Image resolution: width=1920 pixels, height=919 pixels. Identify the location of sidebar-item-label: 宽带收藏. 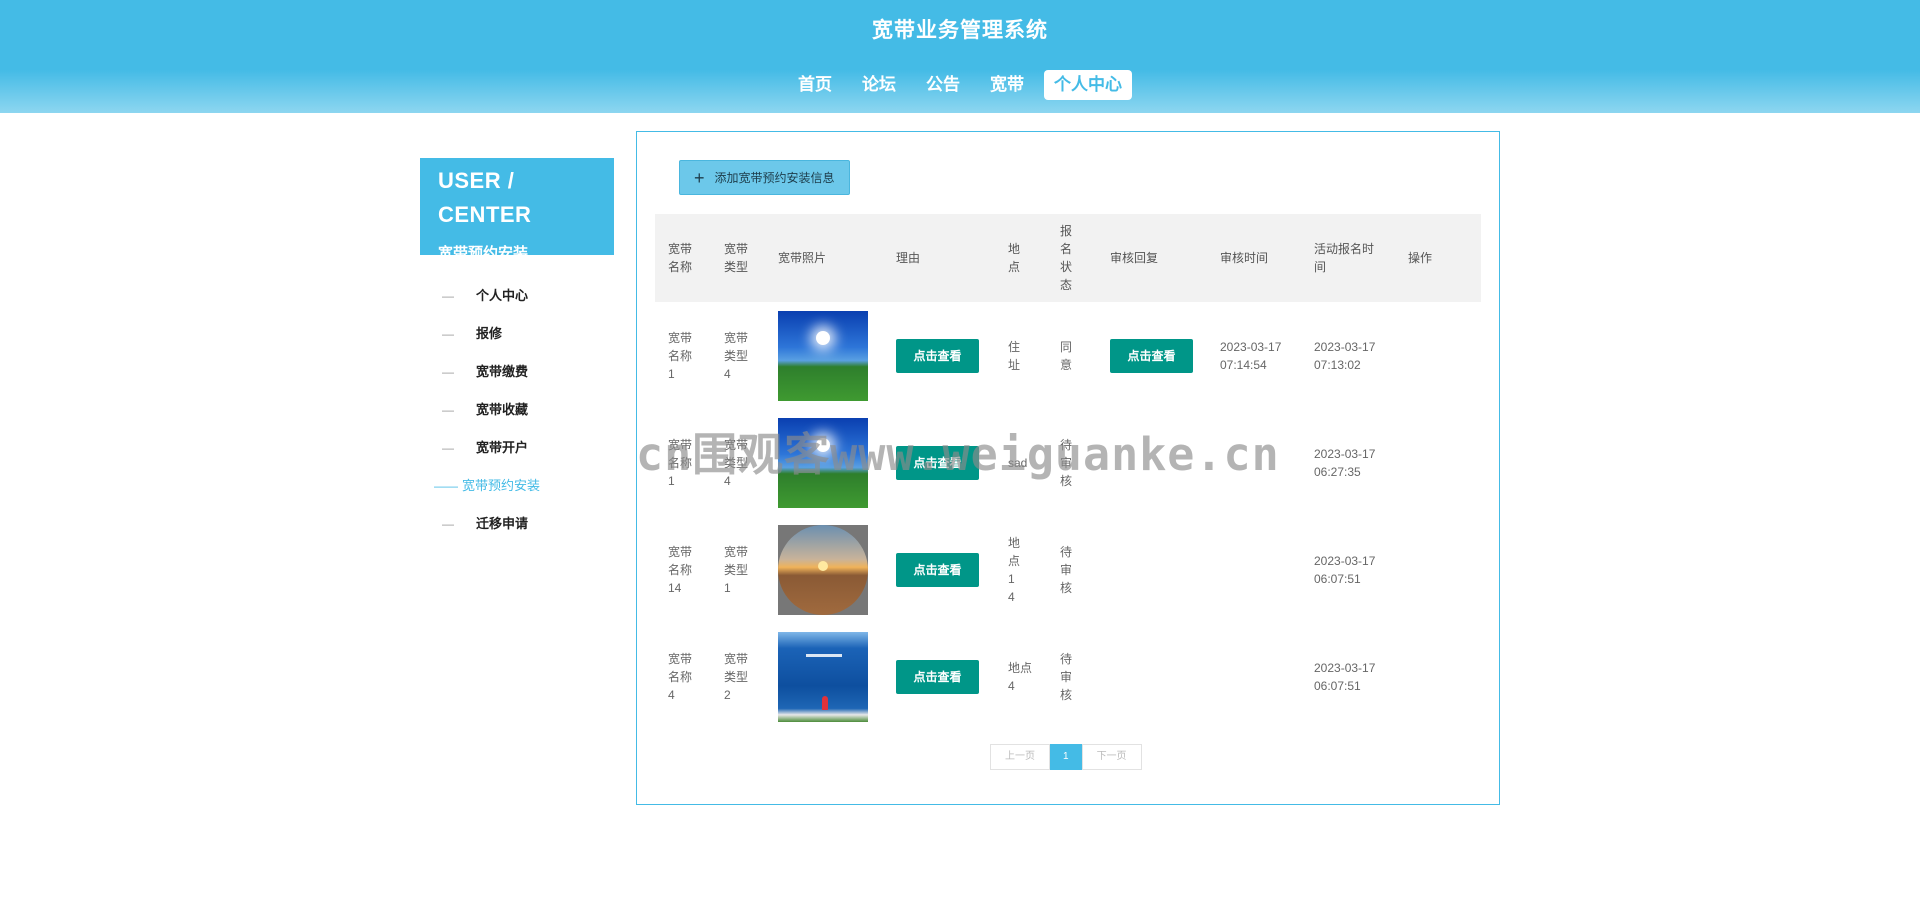
(502, 409).